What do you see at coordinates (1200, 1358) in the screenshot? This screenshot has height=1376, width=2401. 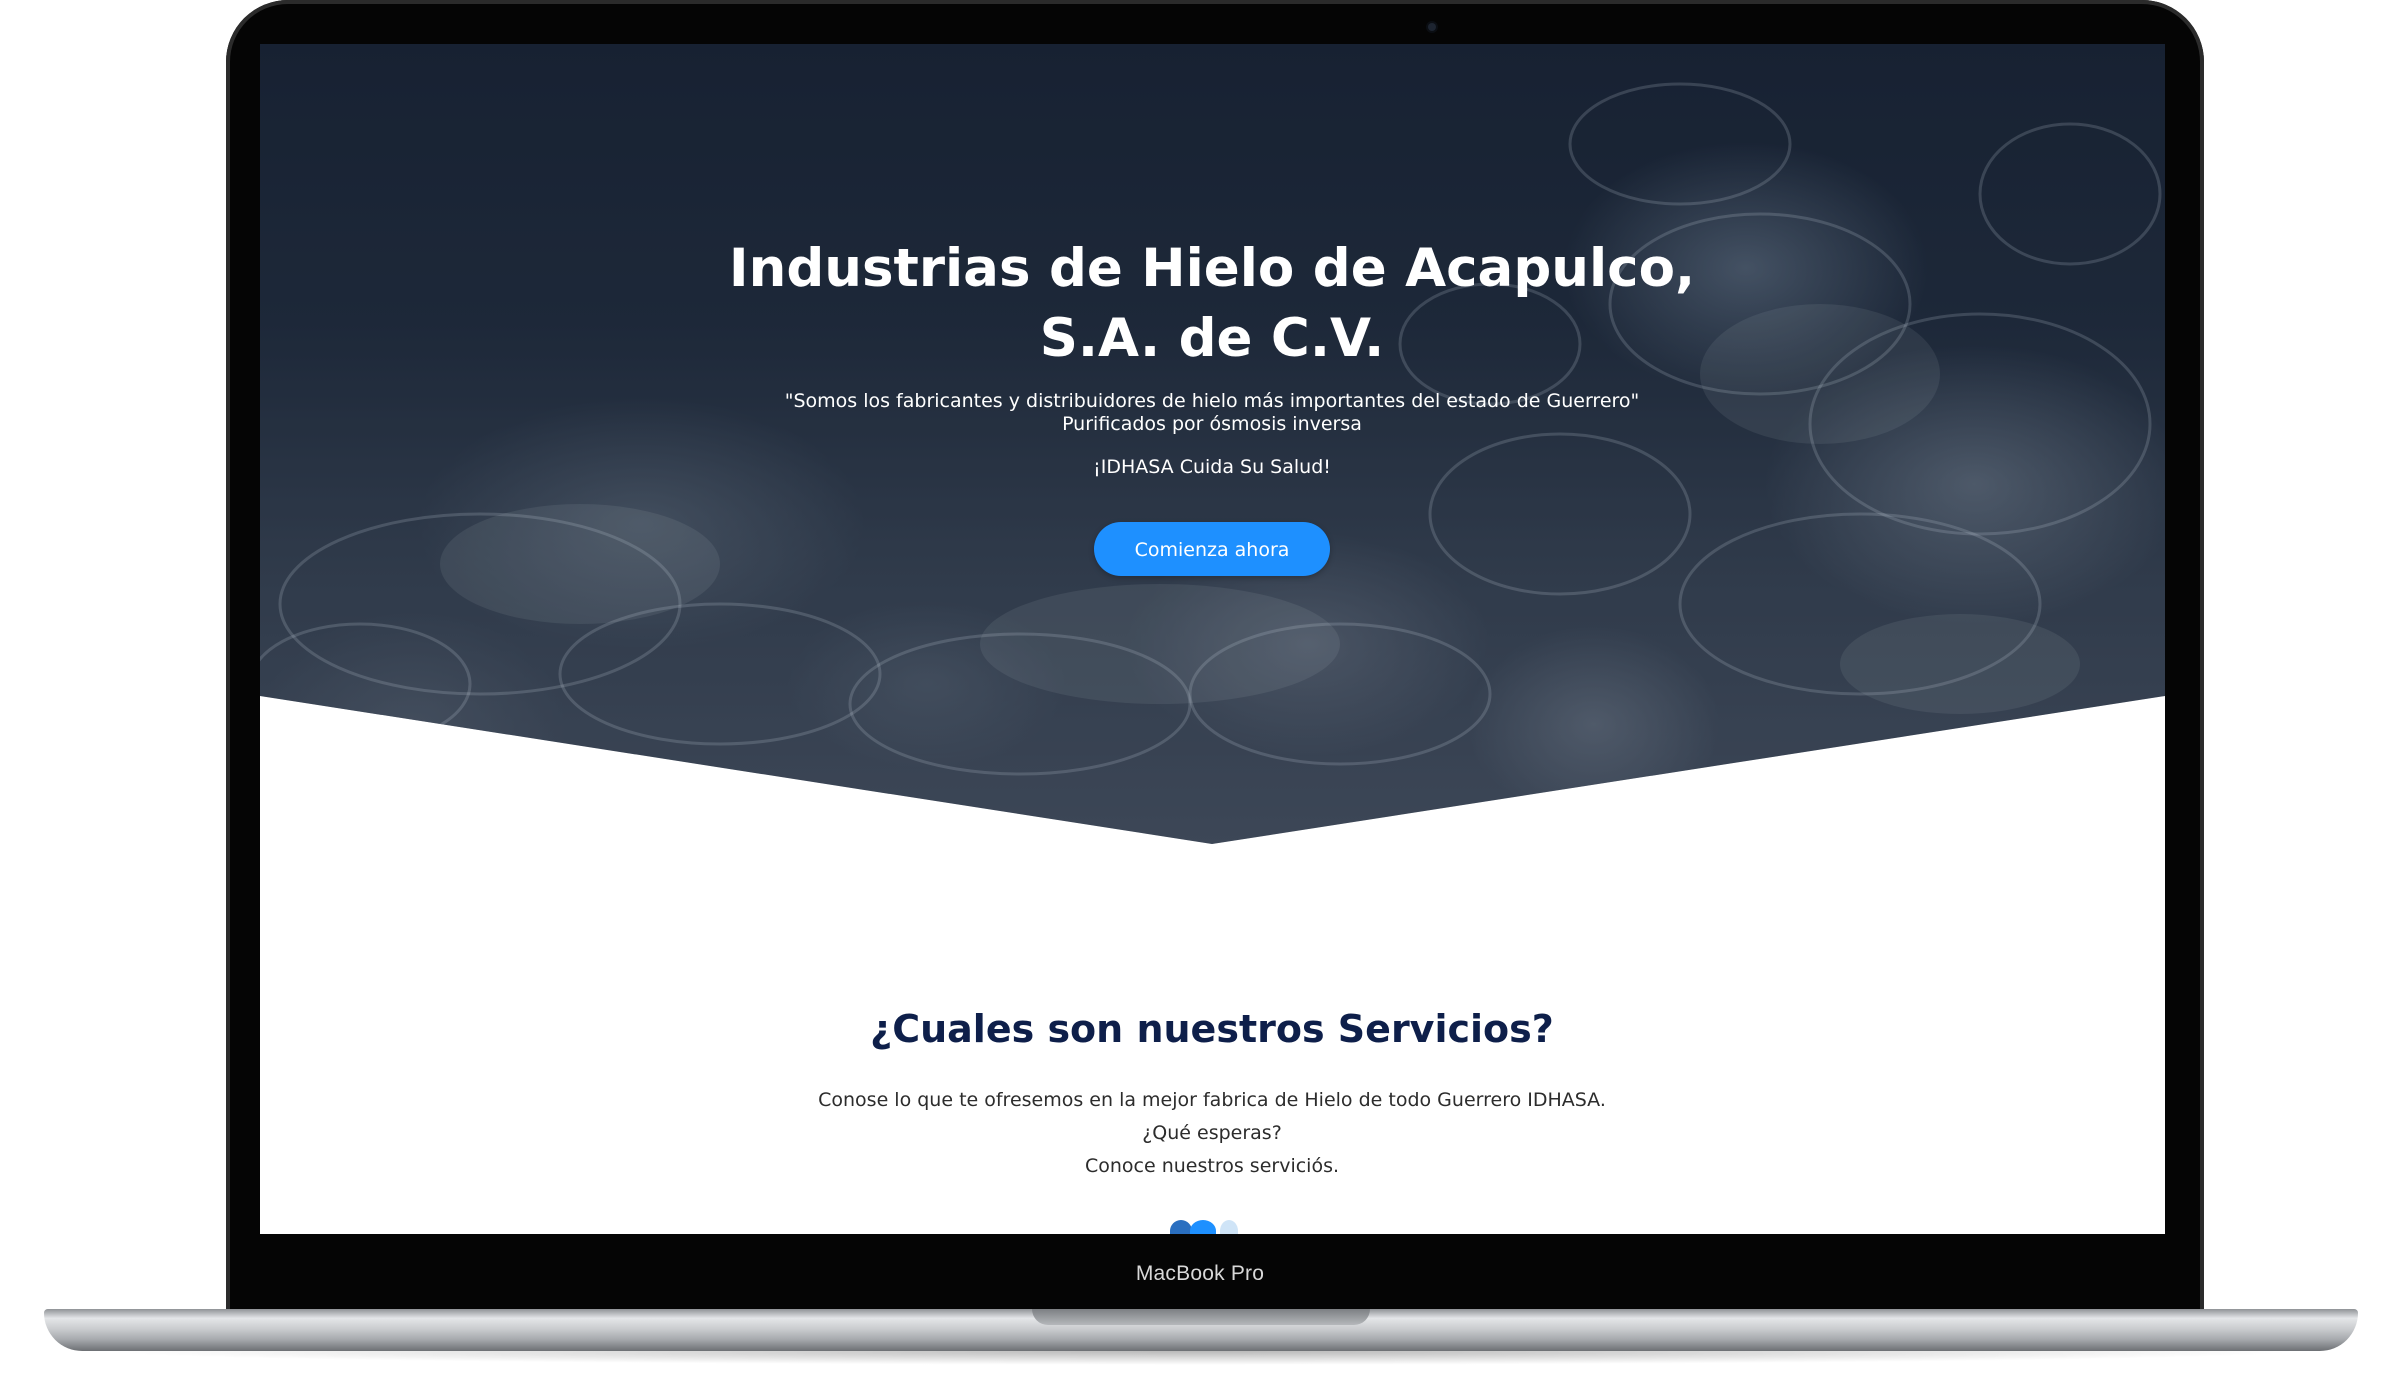 I see `laptop-shadow` at bounding box center [1200, 1358].